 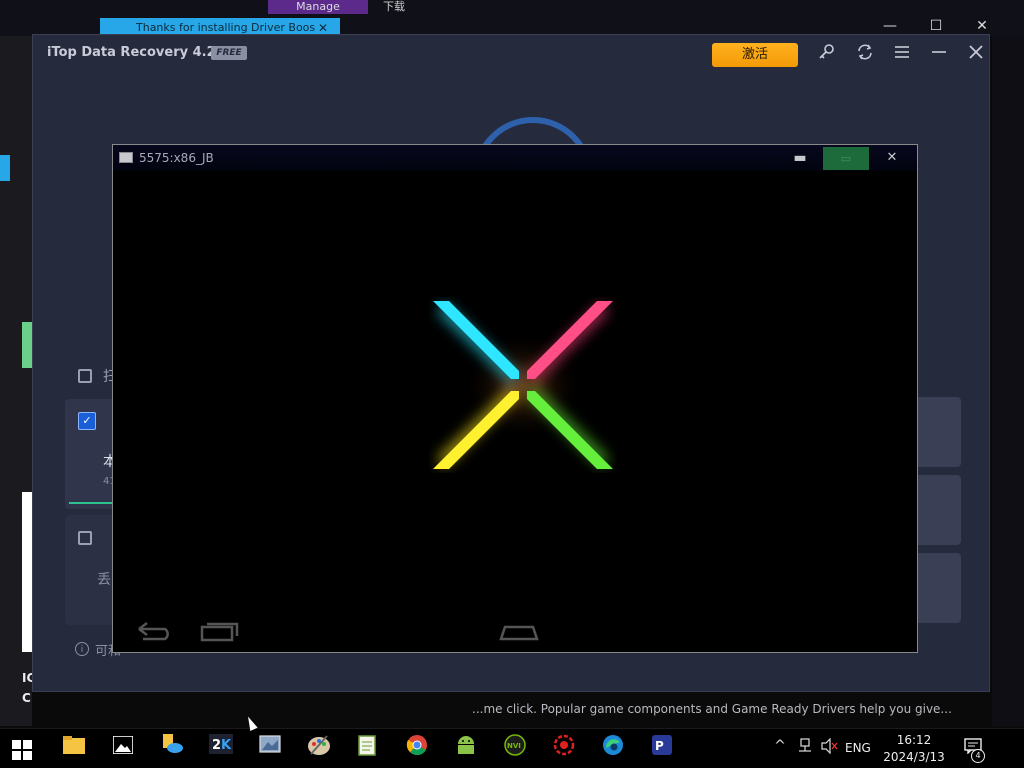 I want to click on android-icon, so click(x=466, y=749).